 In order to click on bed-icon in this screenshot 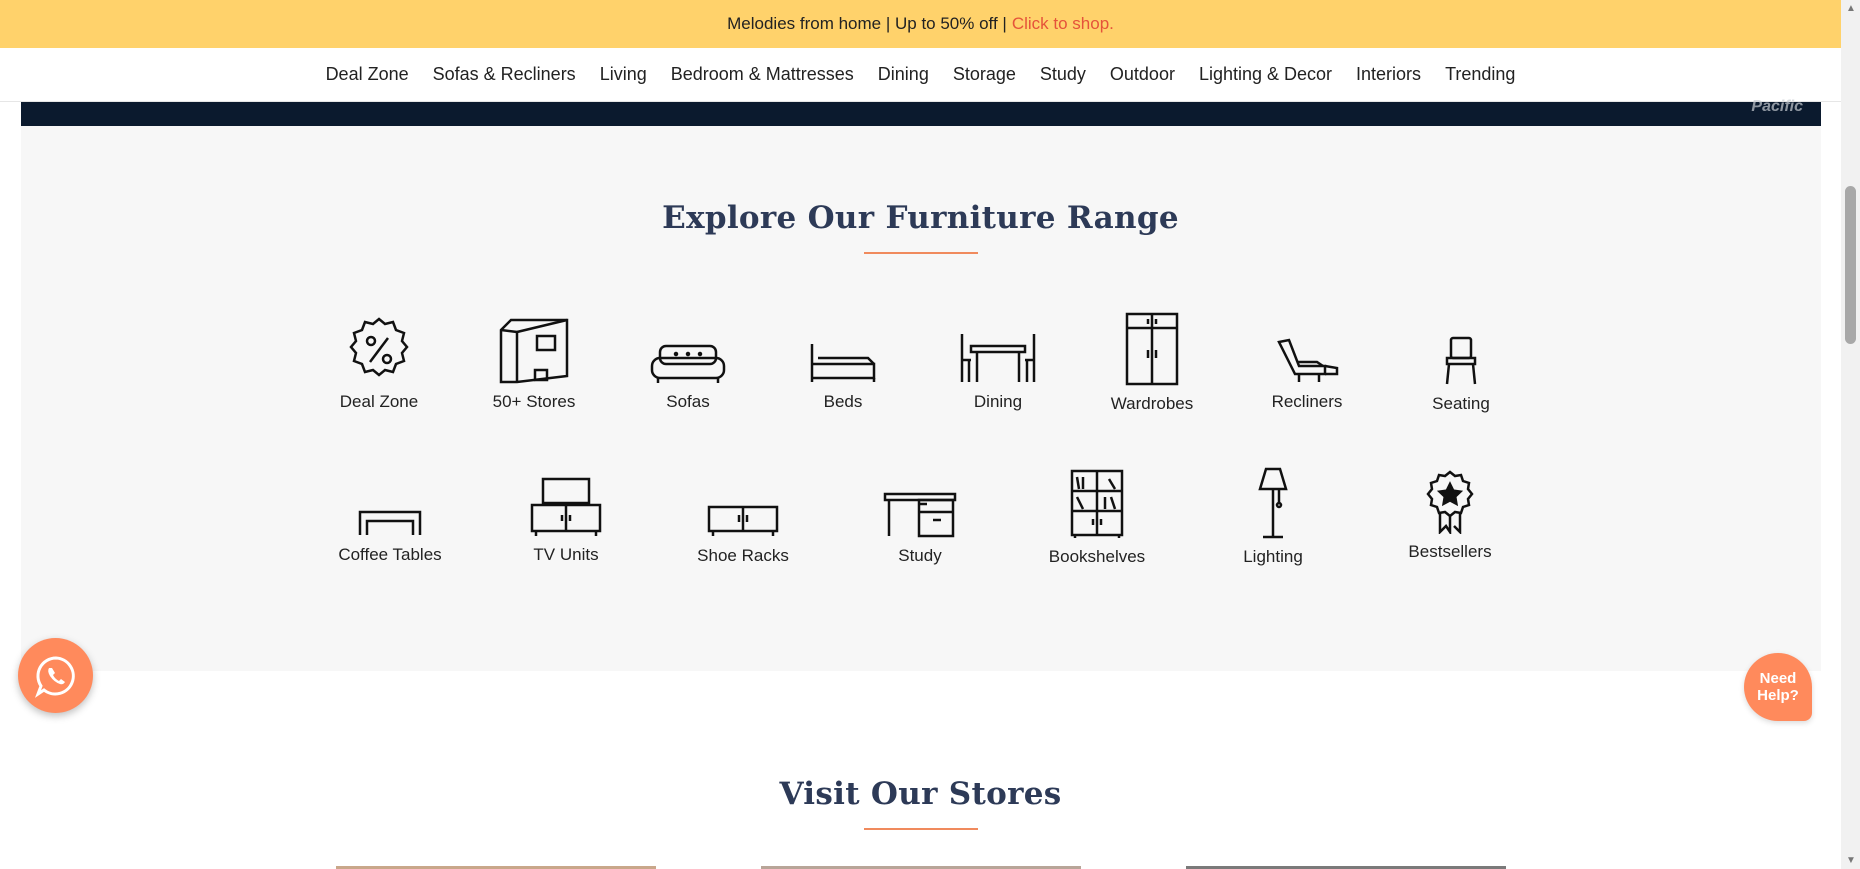, I will do `click(843, 363)`.